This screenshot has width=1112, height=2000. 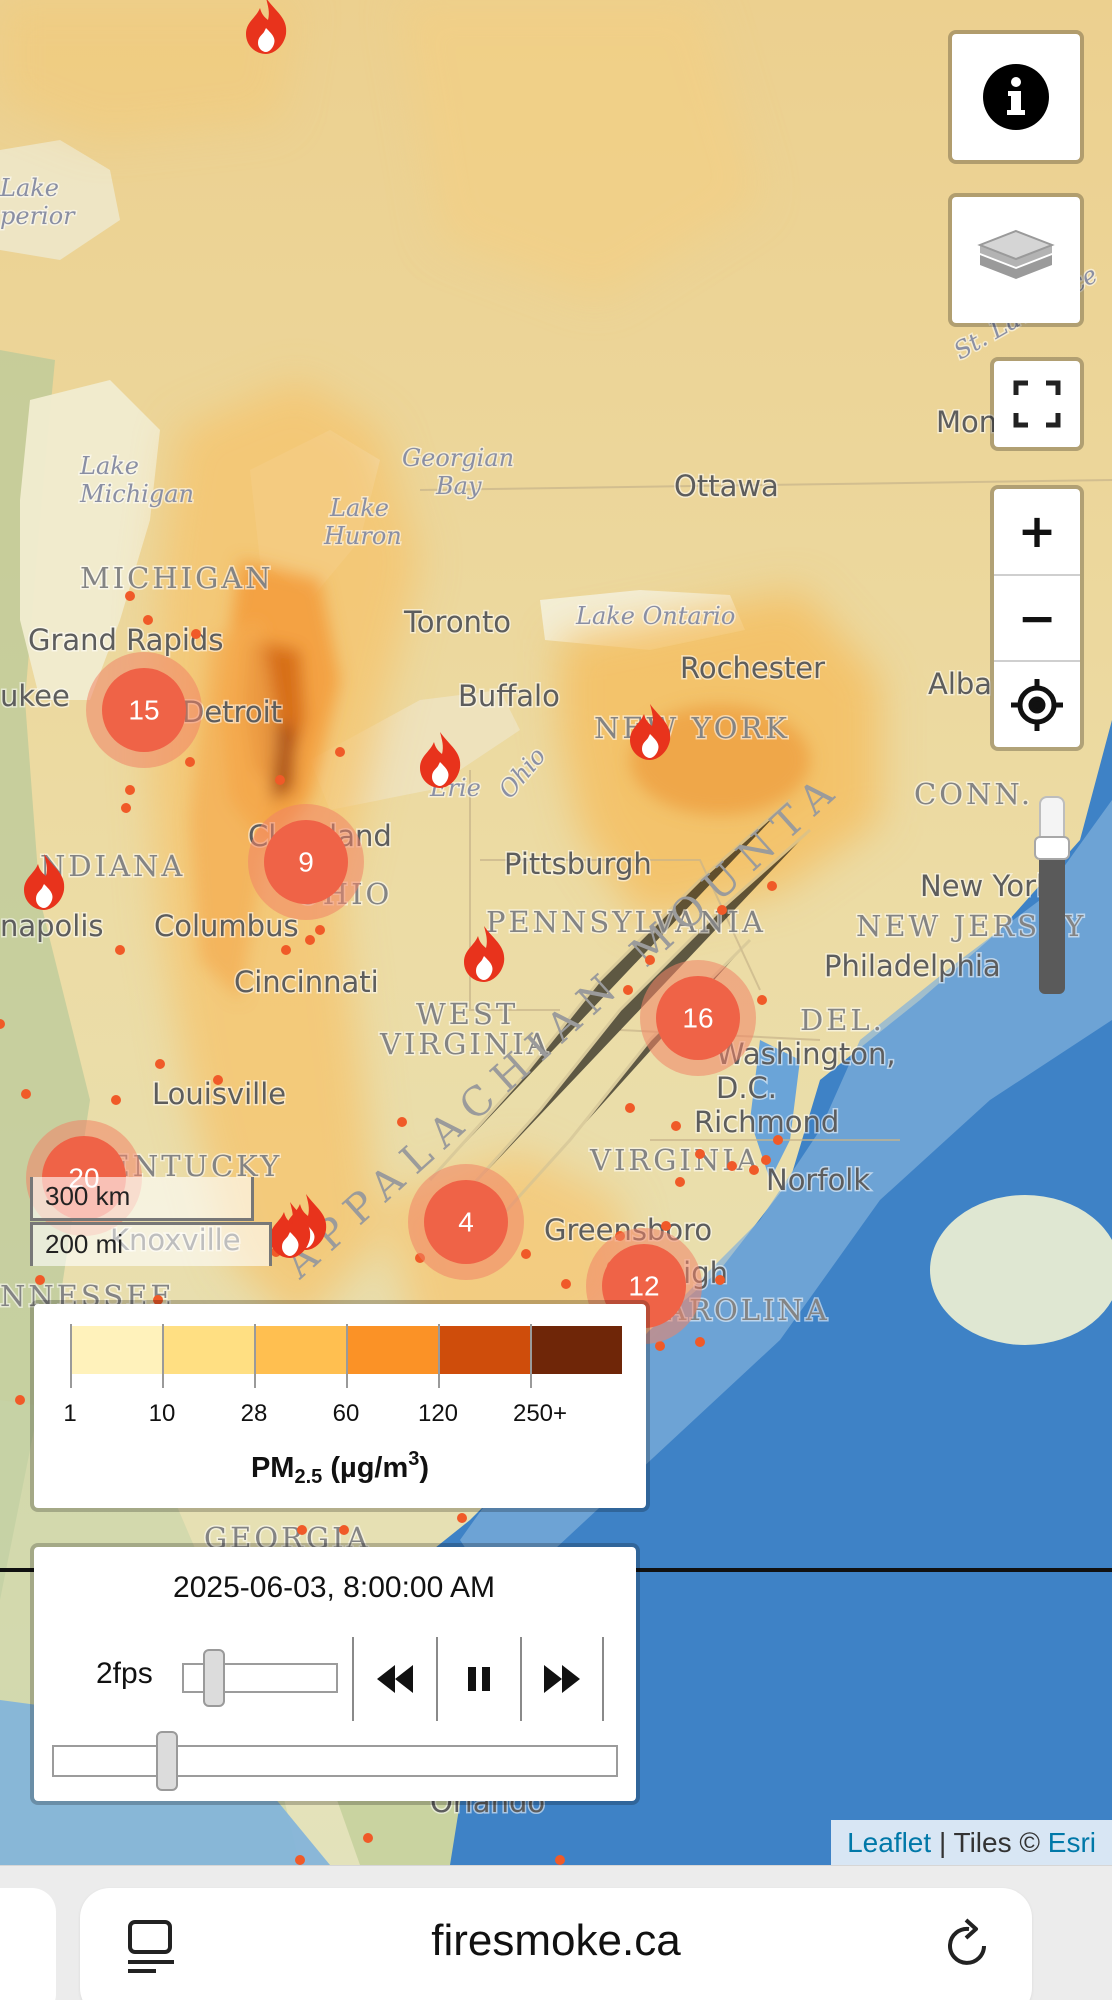 What do you see at coordinates (142, 1199) in the screenshot?
I see `scale-bar-km: 300 km` at bounding box center [142, 1199].